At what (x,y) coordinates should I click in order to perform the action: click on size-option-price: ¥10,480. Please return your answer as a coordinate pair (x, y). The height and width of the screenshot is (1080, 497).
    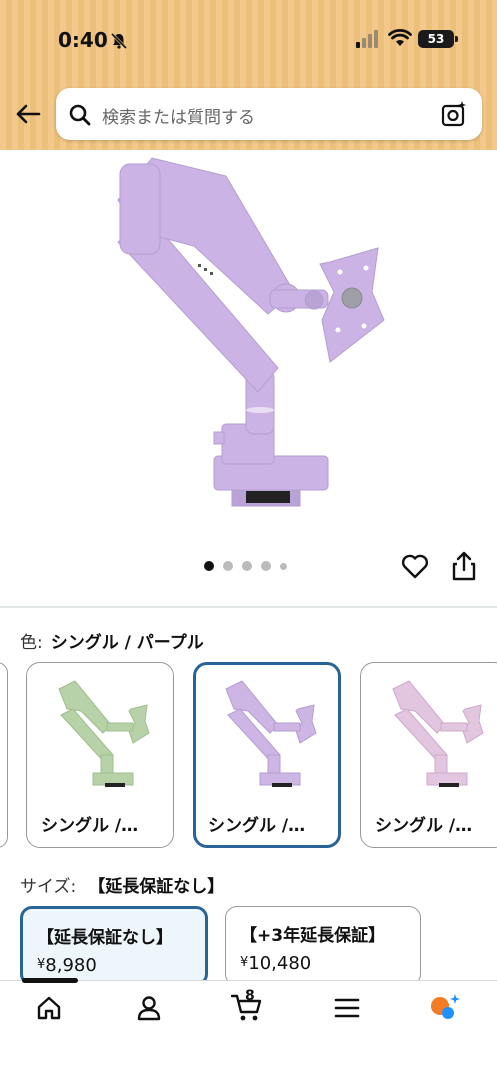
    Looking at the image, I should click on (275, 963).